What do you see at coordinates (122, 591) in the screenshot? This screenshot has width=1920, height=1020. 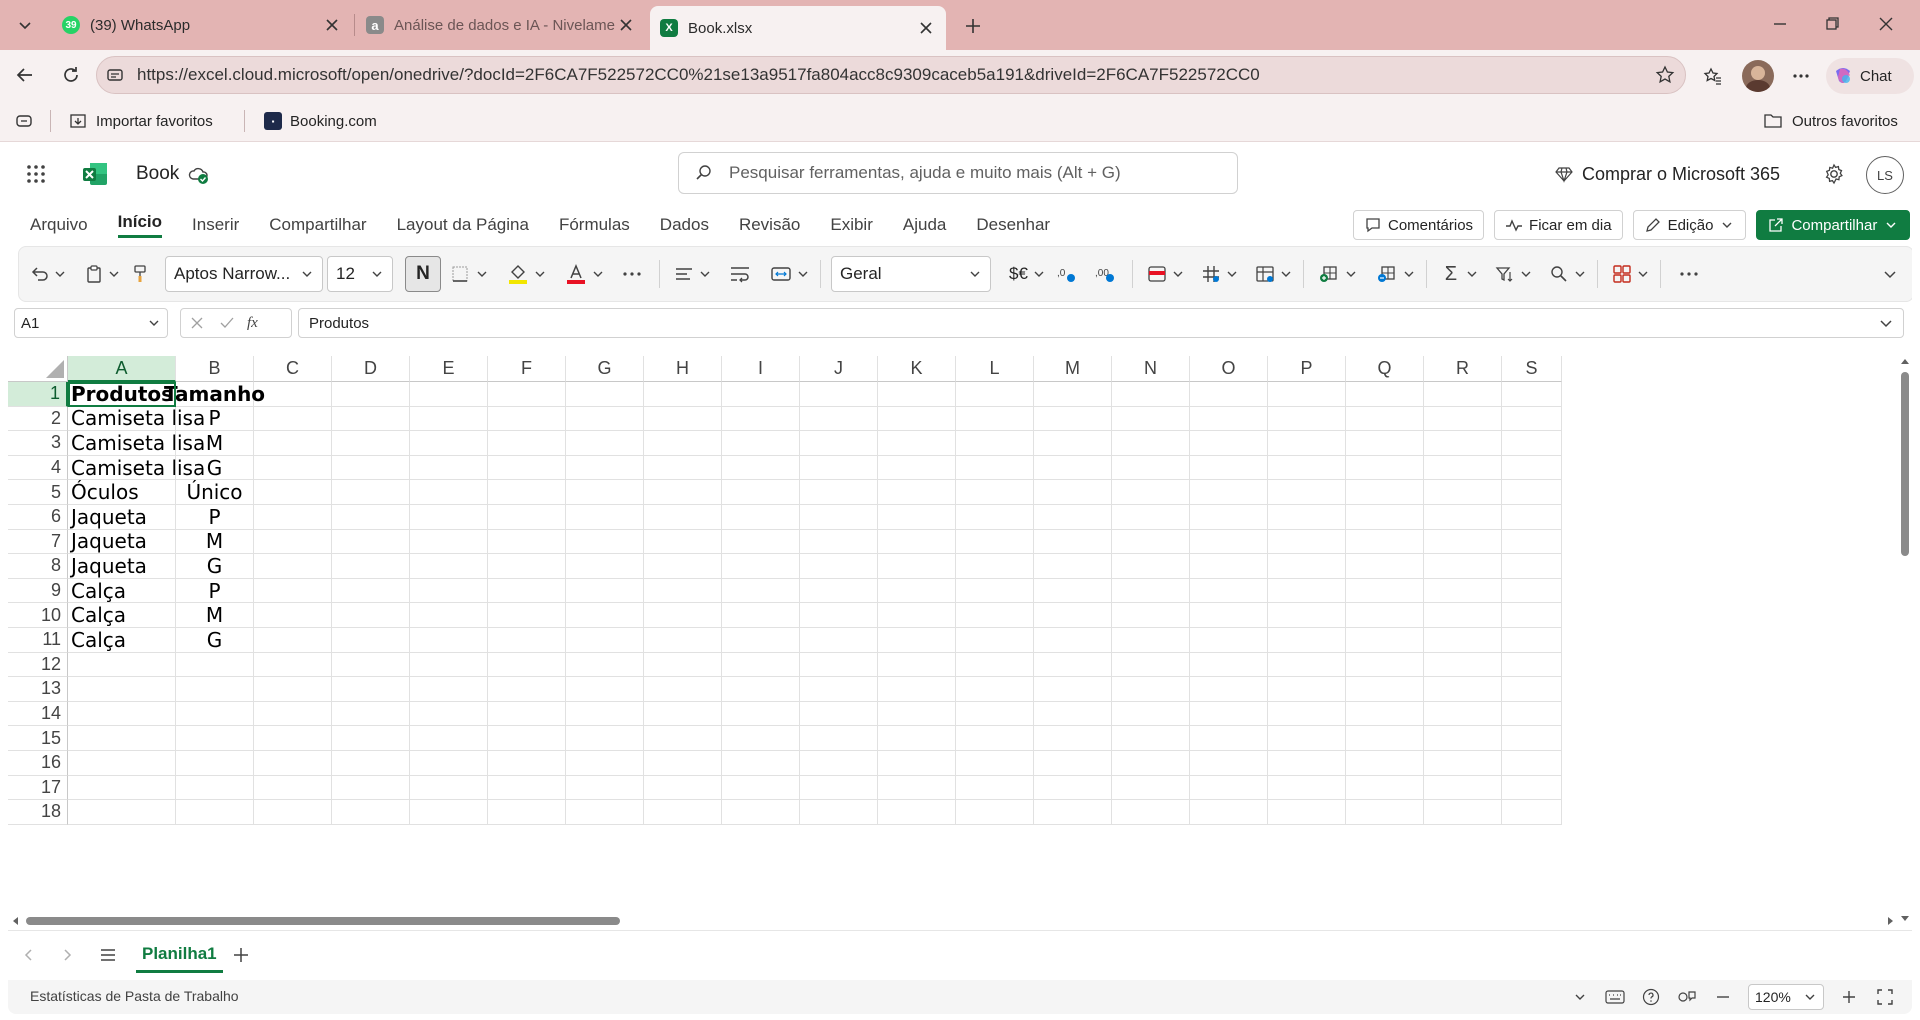 I see `cell-a9: Calça` at bounding box center [122, 591].